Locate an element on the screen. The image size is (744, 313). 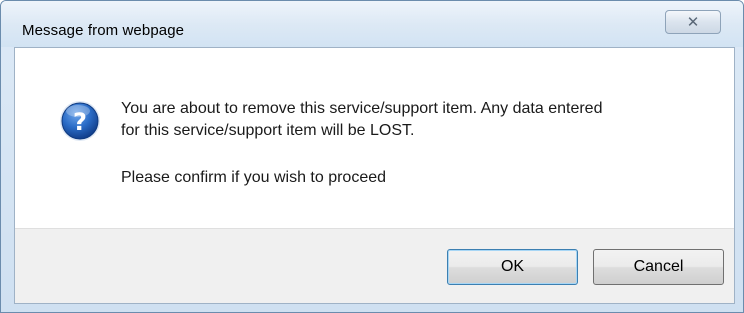
cancel-button: Cancel is located at coordinates (658, 267).